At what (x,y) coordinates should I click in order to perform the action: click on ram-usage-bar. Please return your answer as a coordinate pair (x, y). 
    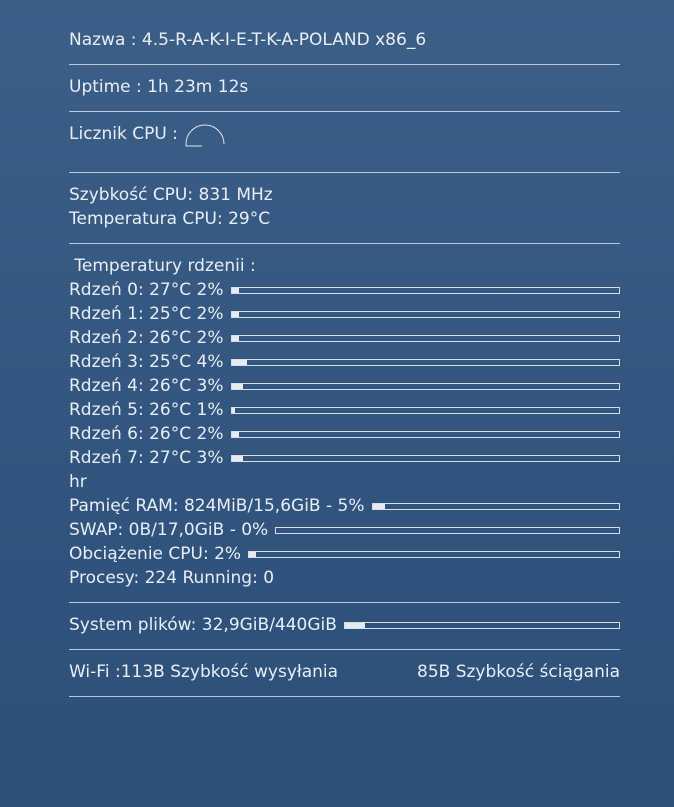
    Looking at the image, I should click on (495, 506).